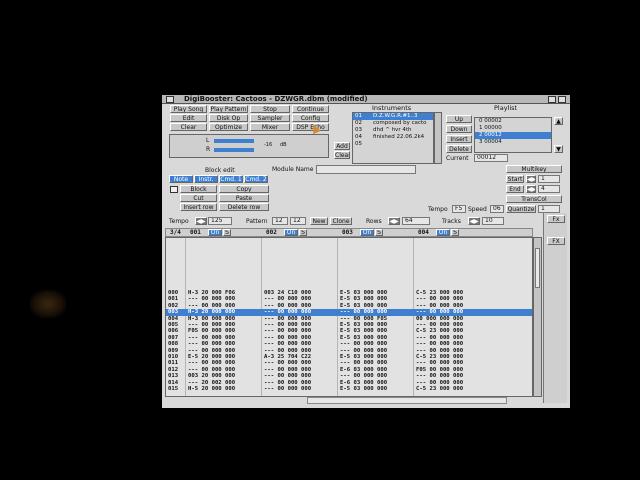  Describe the element at coordinates (363, 389) in the screenshot. I see `track-3-cell: E-5 03 000 000` at that location.